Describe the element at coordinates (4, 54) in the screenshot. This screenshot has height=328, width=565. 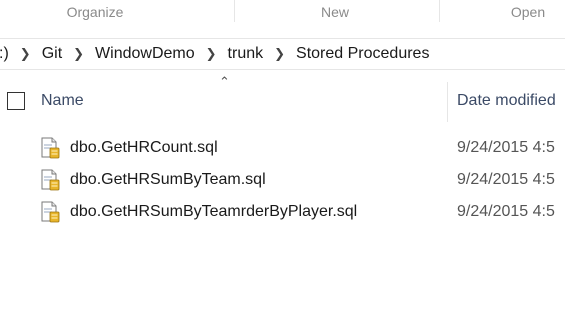
I see `breadcrumb-item-drive: :)` at that location.